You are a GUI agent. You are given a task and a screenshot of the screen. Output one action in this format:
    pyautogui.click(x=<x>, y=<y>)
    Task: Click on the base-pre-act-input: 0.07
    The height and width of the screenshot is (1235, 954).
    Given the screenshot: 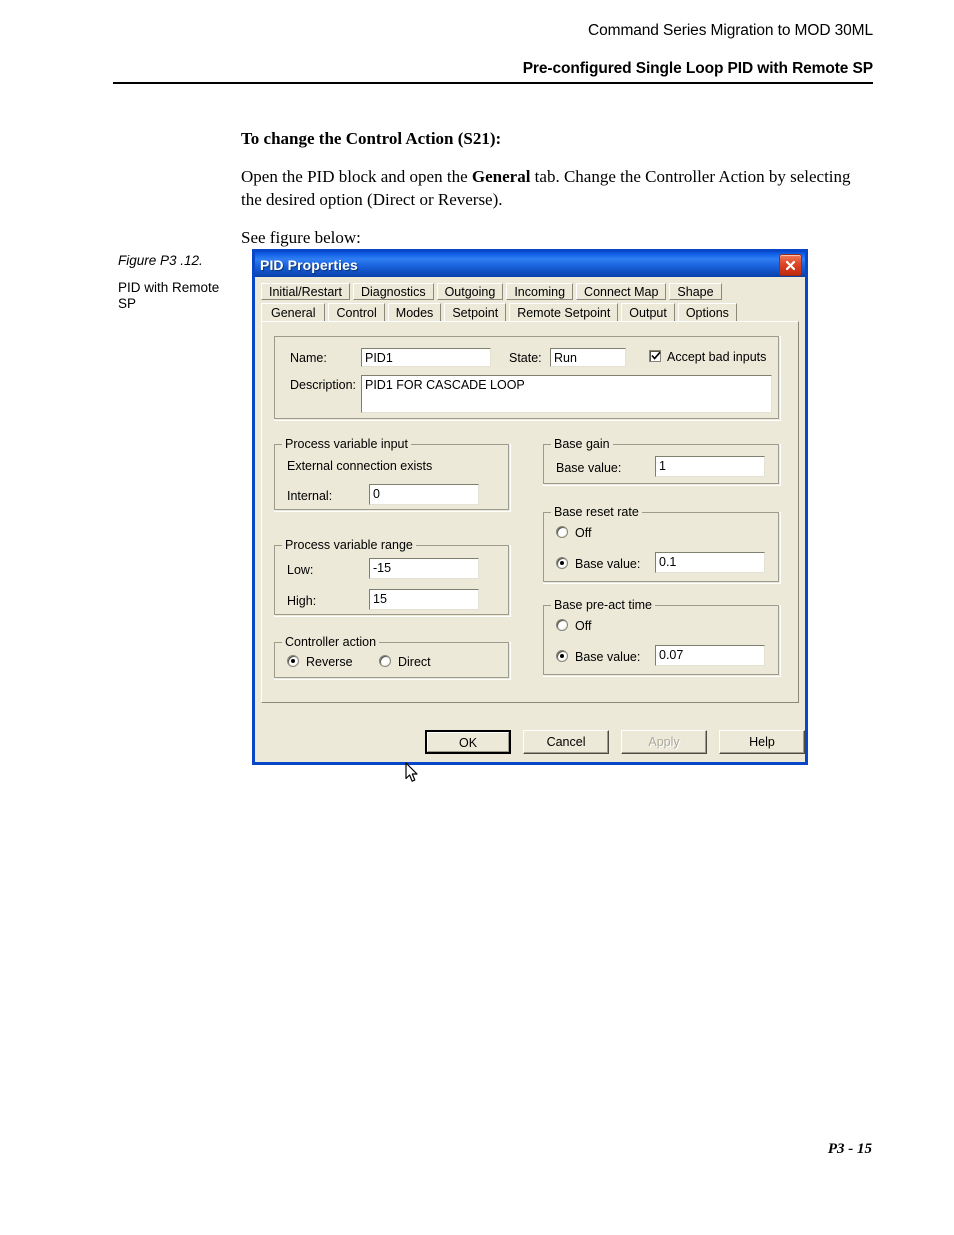 What is the action you would take?
    pyautogui.click(x=710, y=655)
    